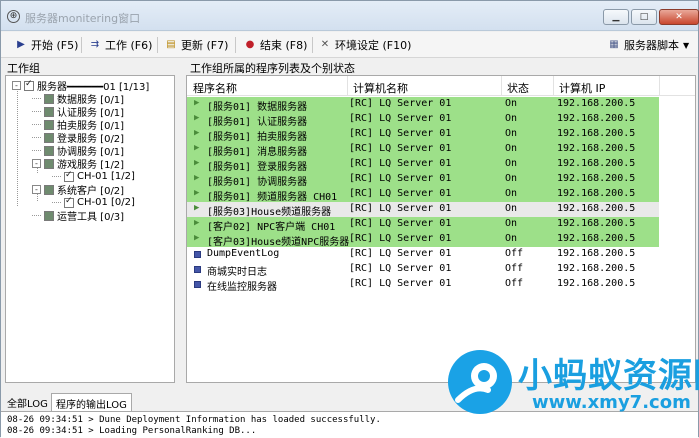  Describe the element at coordinates (441, 86) in the screenshot. I see `list-header: 程序名称 计算机名称 状态 计算机 IP` at that location.